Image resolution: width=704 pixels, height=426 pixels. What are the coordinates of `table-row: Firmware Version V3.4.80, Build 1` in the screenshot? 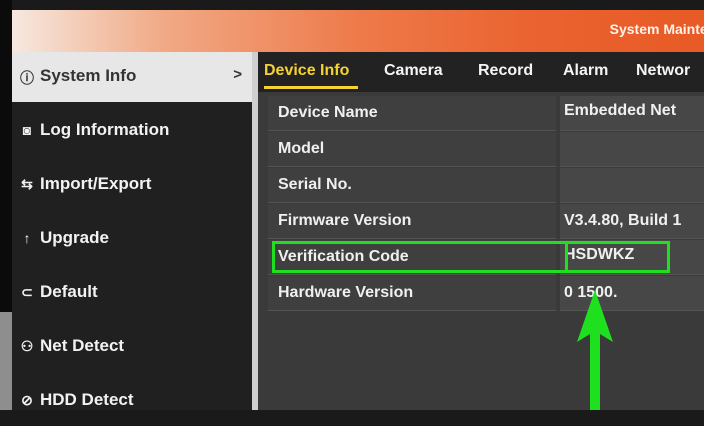 It's located at (486, 221).